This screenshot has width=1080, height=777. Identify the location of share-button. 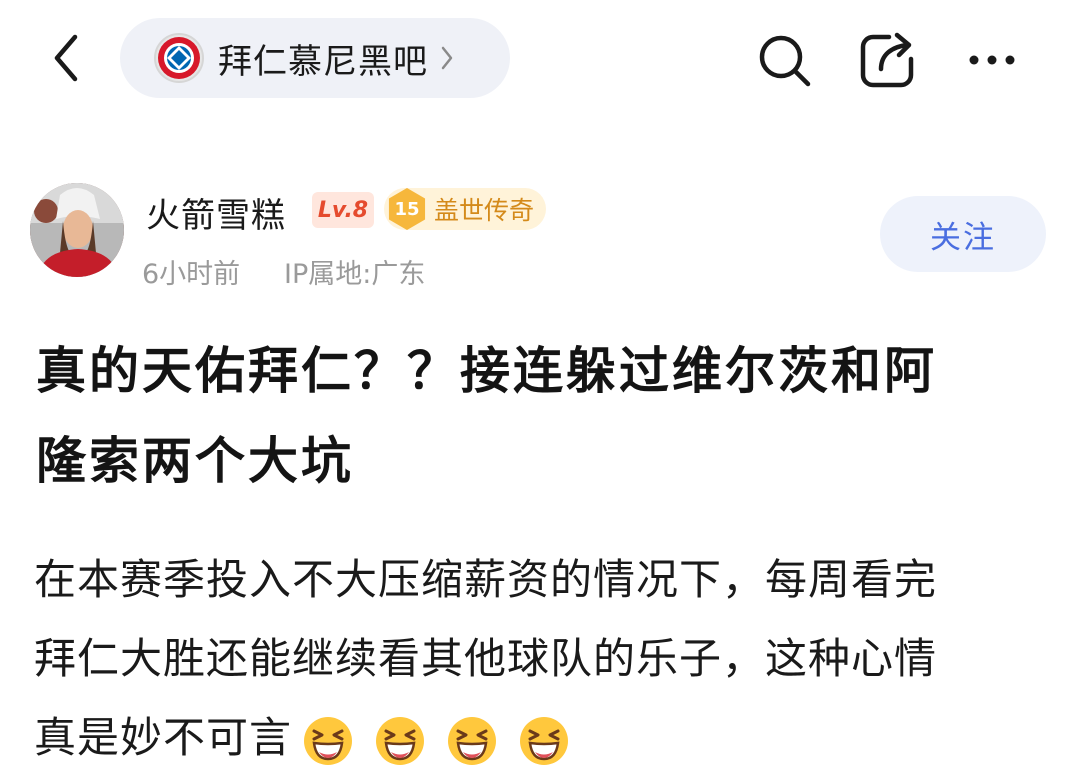
(888, 60).